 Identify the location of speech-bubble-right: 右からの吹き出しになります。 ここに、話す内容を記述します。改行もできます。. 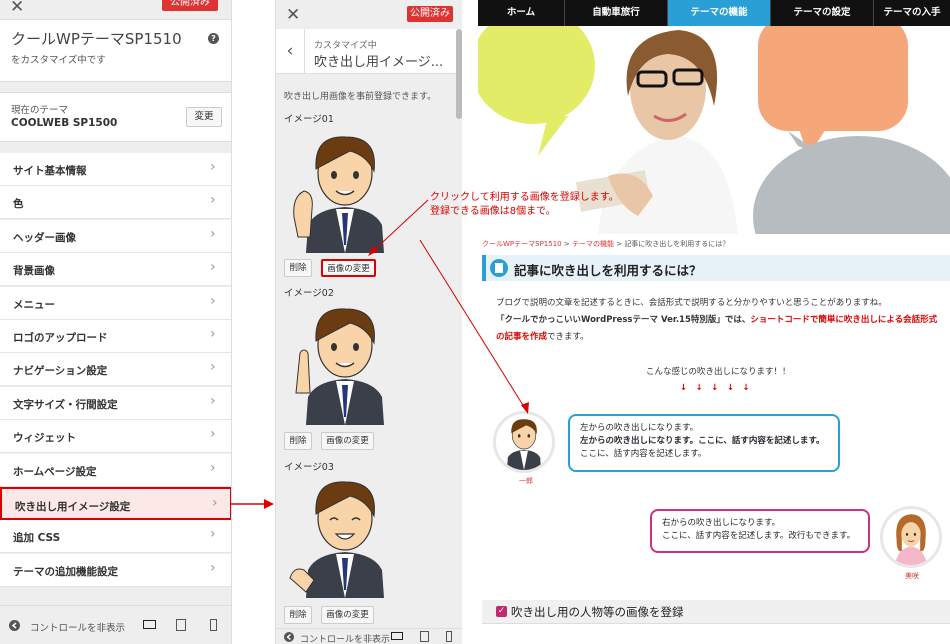
(760, 531).